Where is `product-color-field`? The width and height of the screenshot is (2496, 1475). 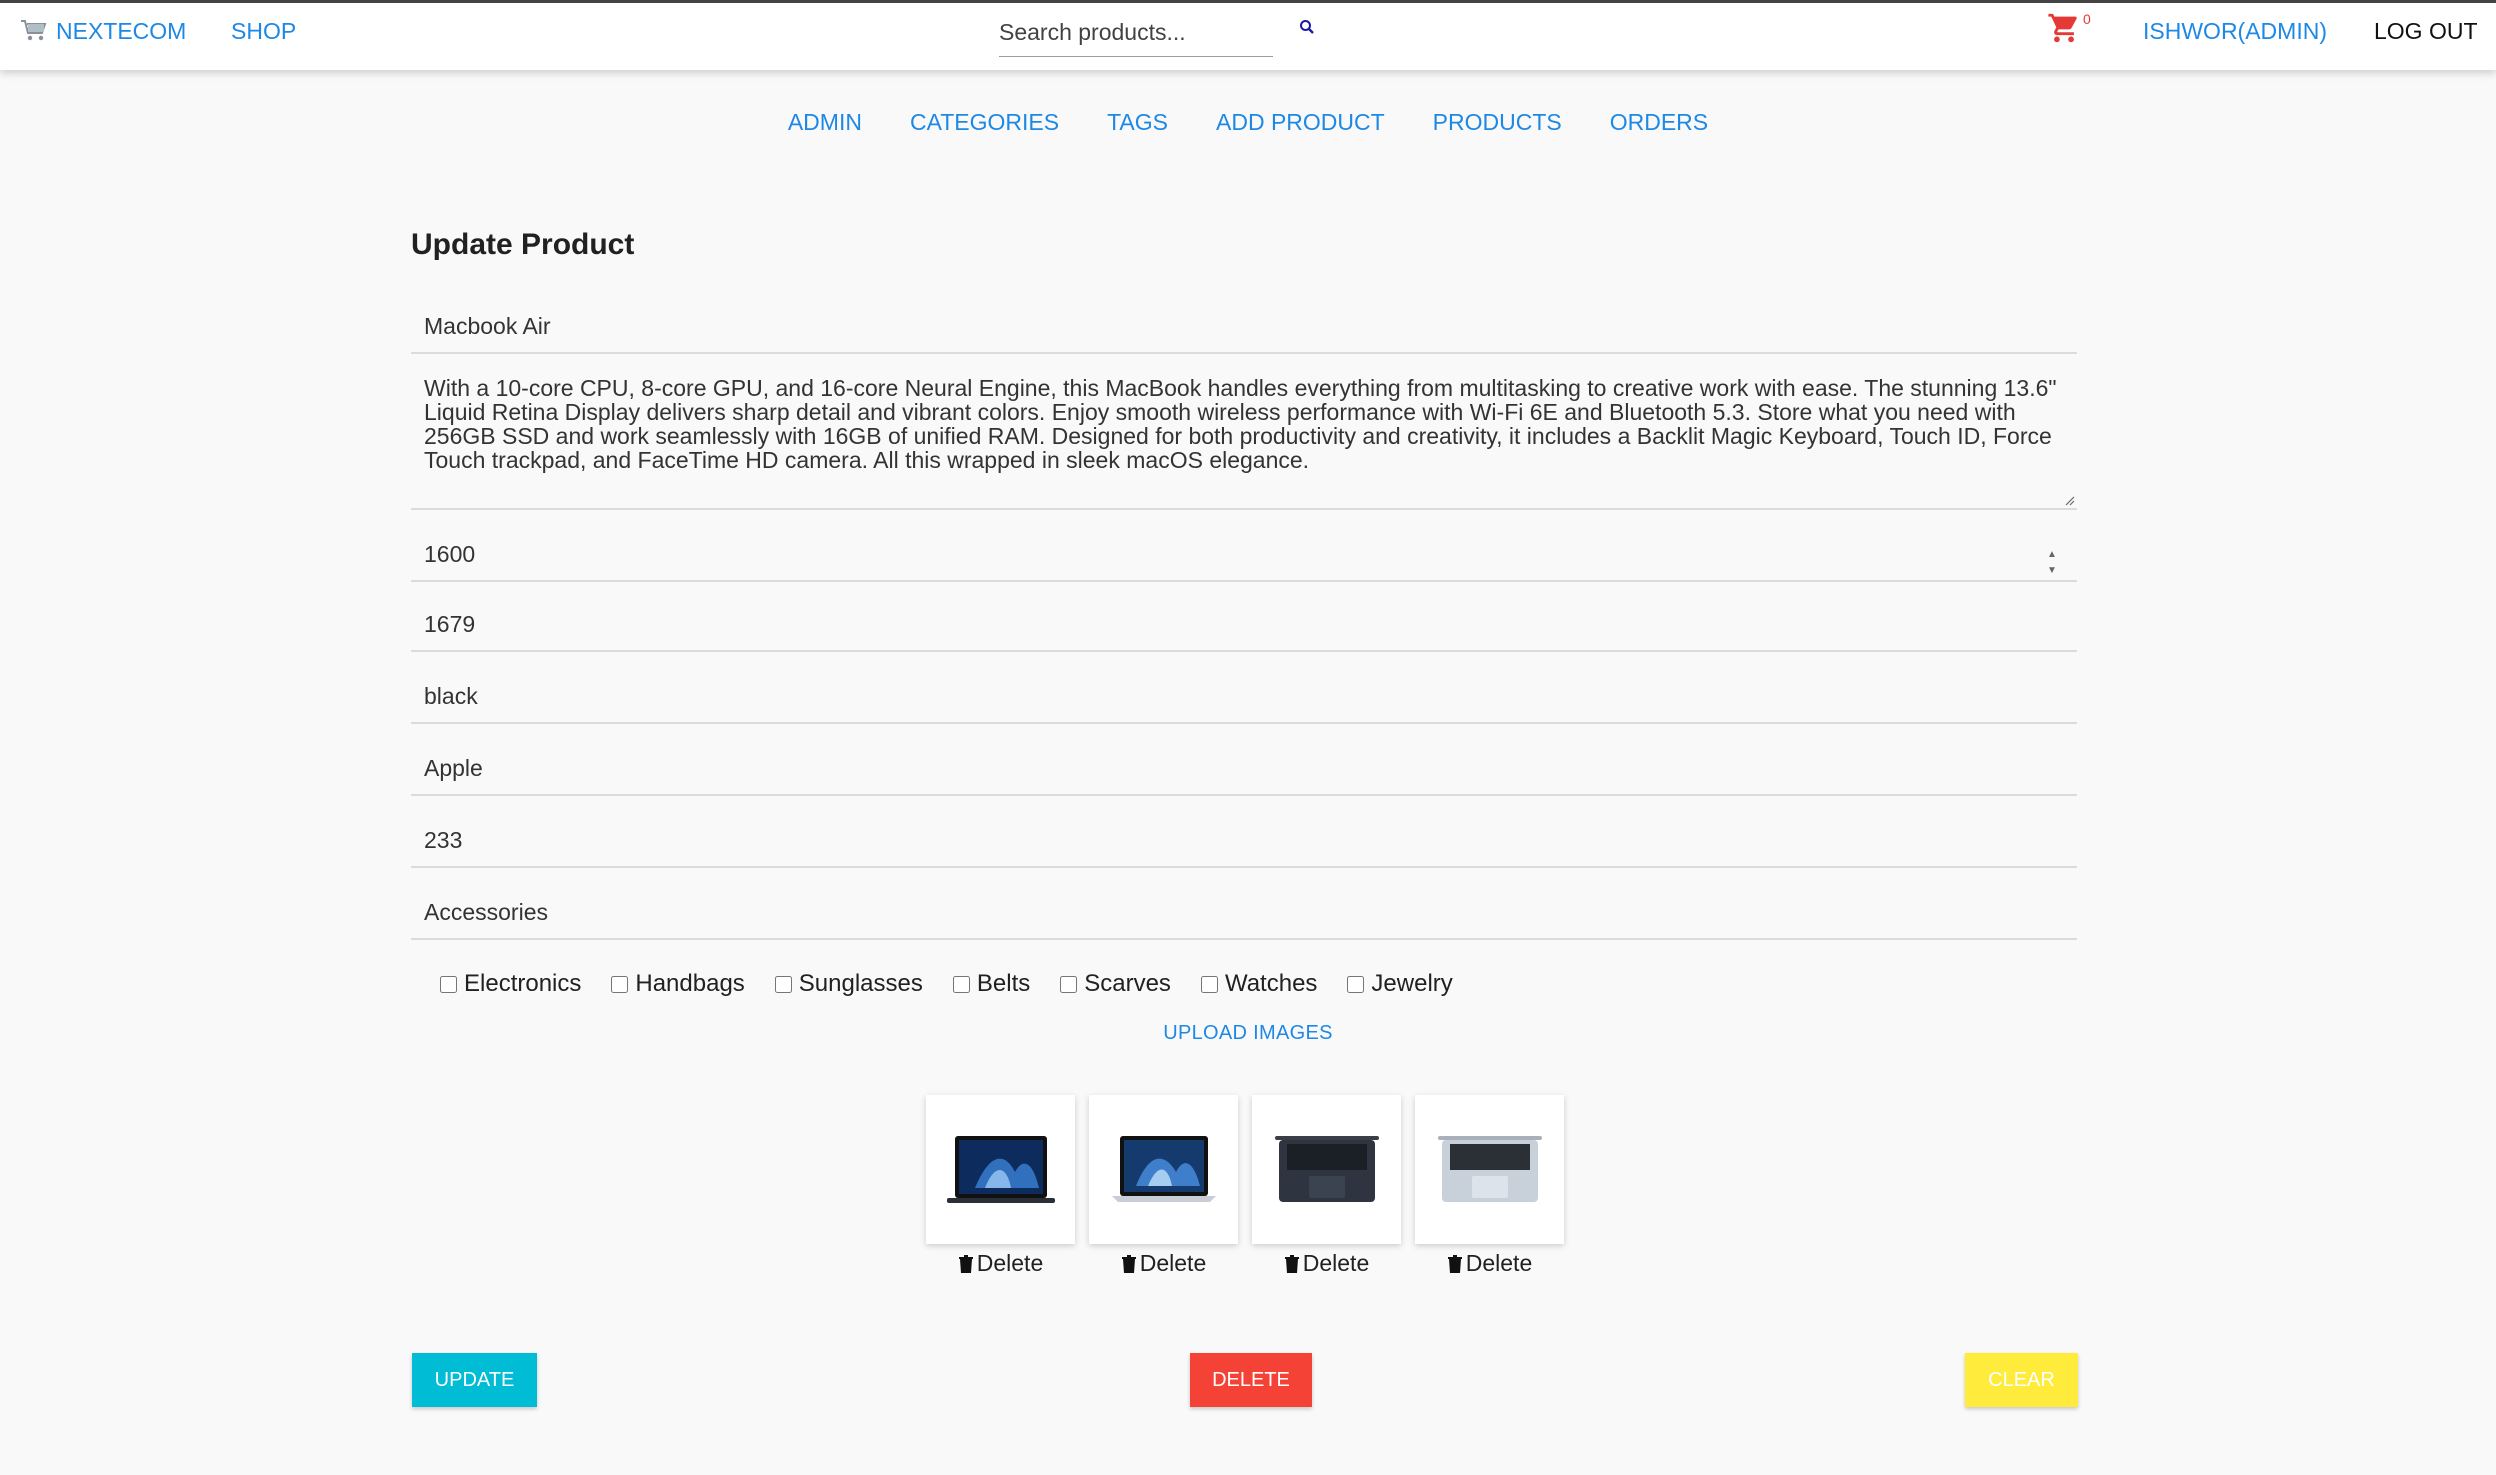
product-color-field is located at coordinates (1244, 697).